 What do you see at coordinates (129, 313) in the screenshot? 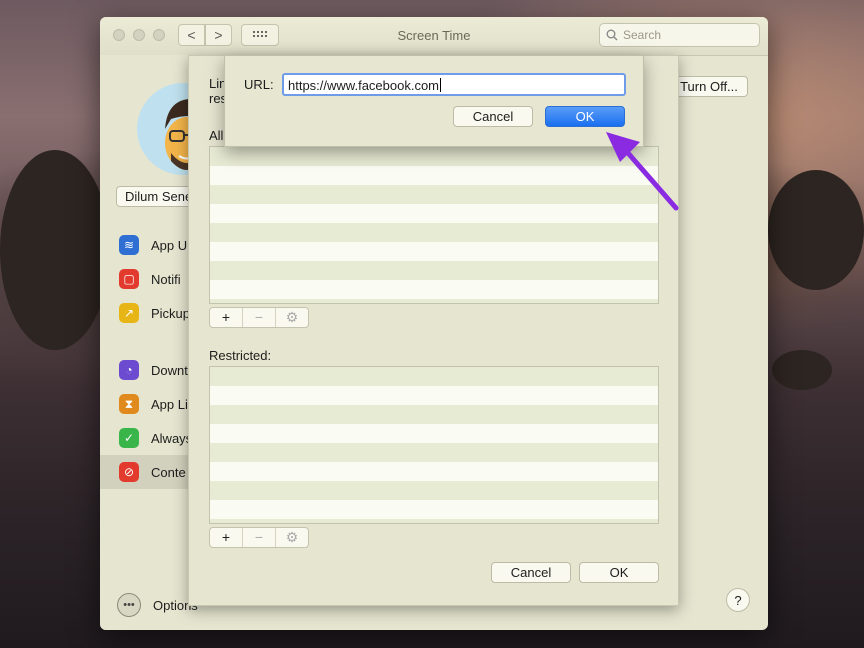
I see `phone-pickup-icon: ↗` at bounding box center [129, 313].